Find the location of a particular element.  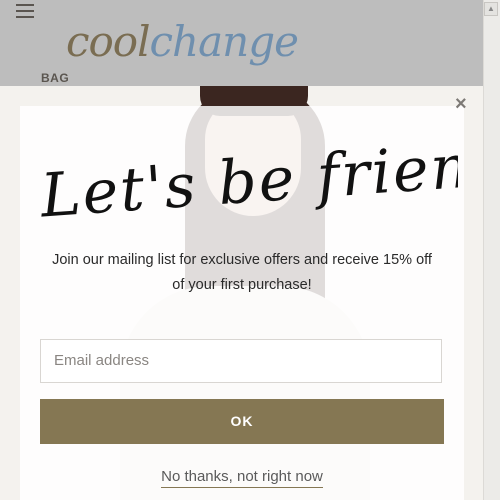

email-field: Email address is located at coordinates (241, 361).